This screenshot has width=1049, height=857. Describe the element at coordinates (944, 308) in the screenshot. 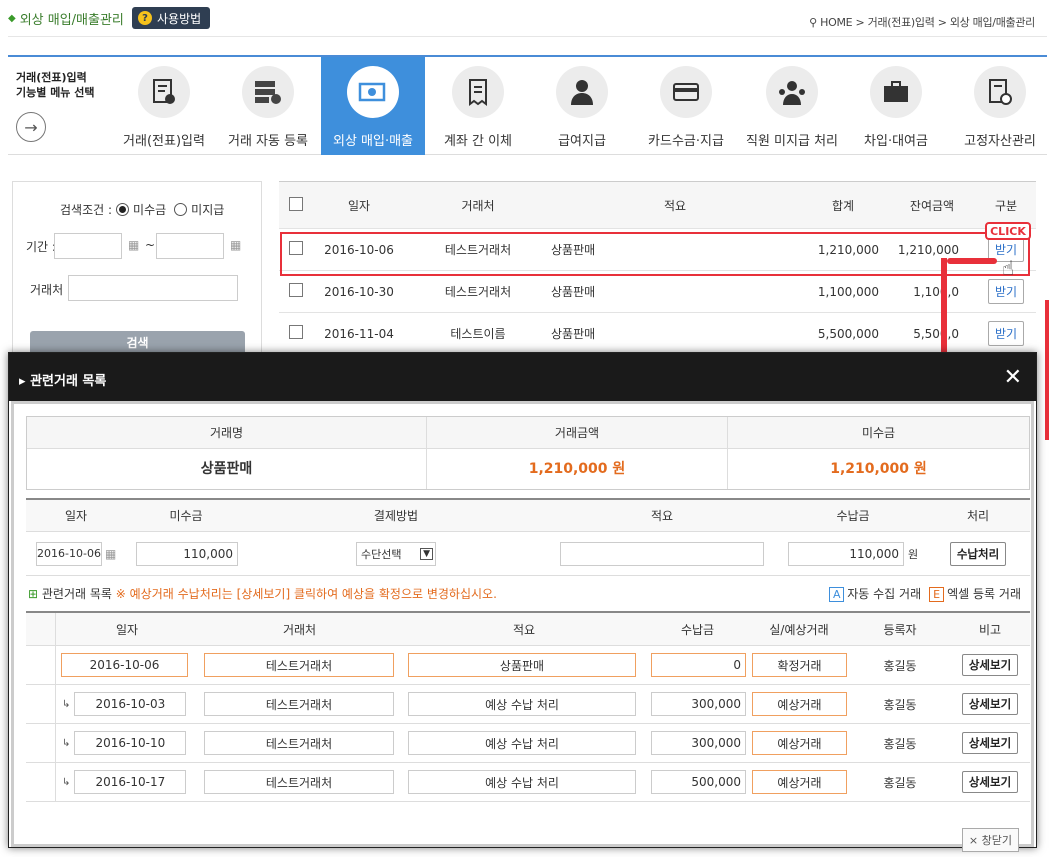

I see `annotation-line` at that location.